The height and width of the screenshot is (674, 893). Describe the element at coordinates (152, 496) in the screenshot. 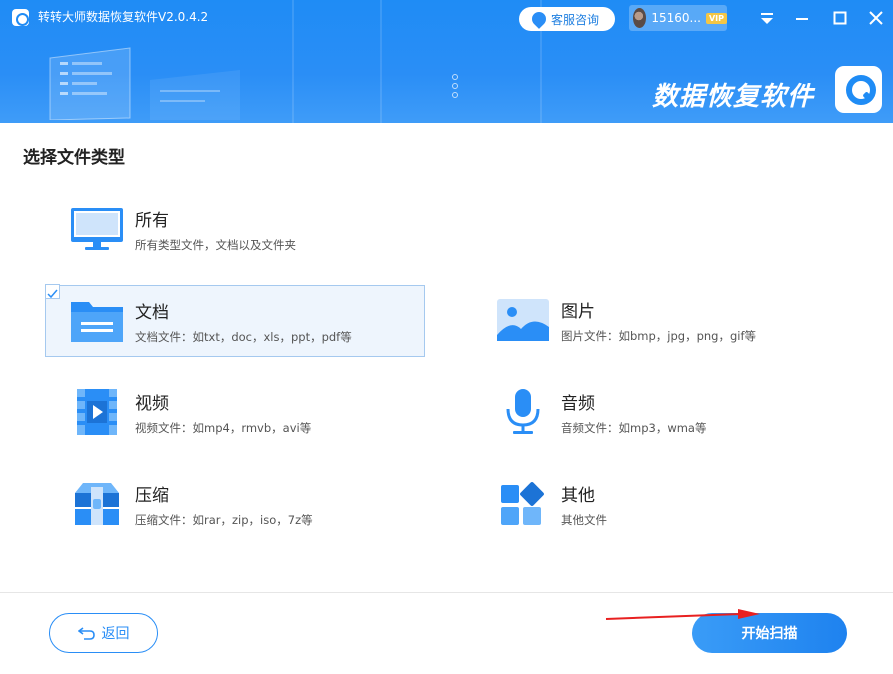

I see `file-type-label: 压缩` at that location.